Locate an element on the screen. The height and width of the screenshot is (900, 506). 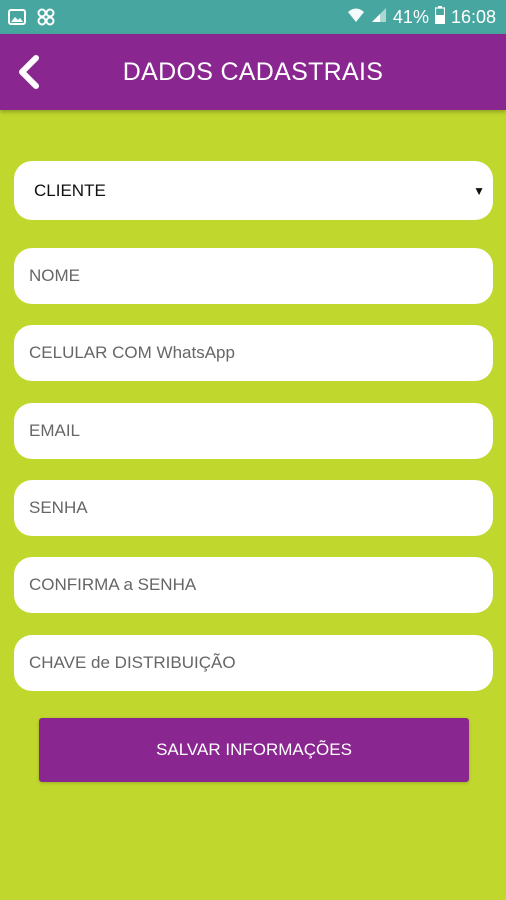
battery-percent: 41% is located at coordinates (410, 16).